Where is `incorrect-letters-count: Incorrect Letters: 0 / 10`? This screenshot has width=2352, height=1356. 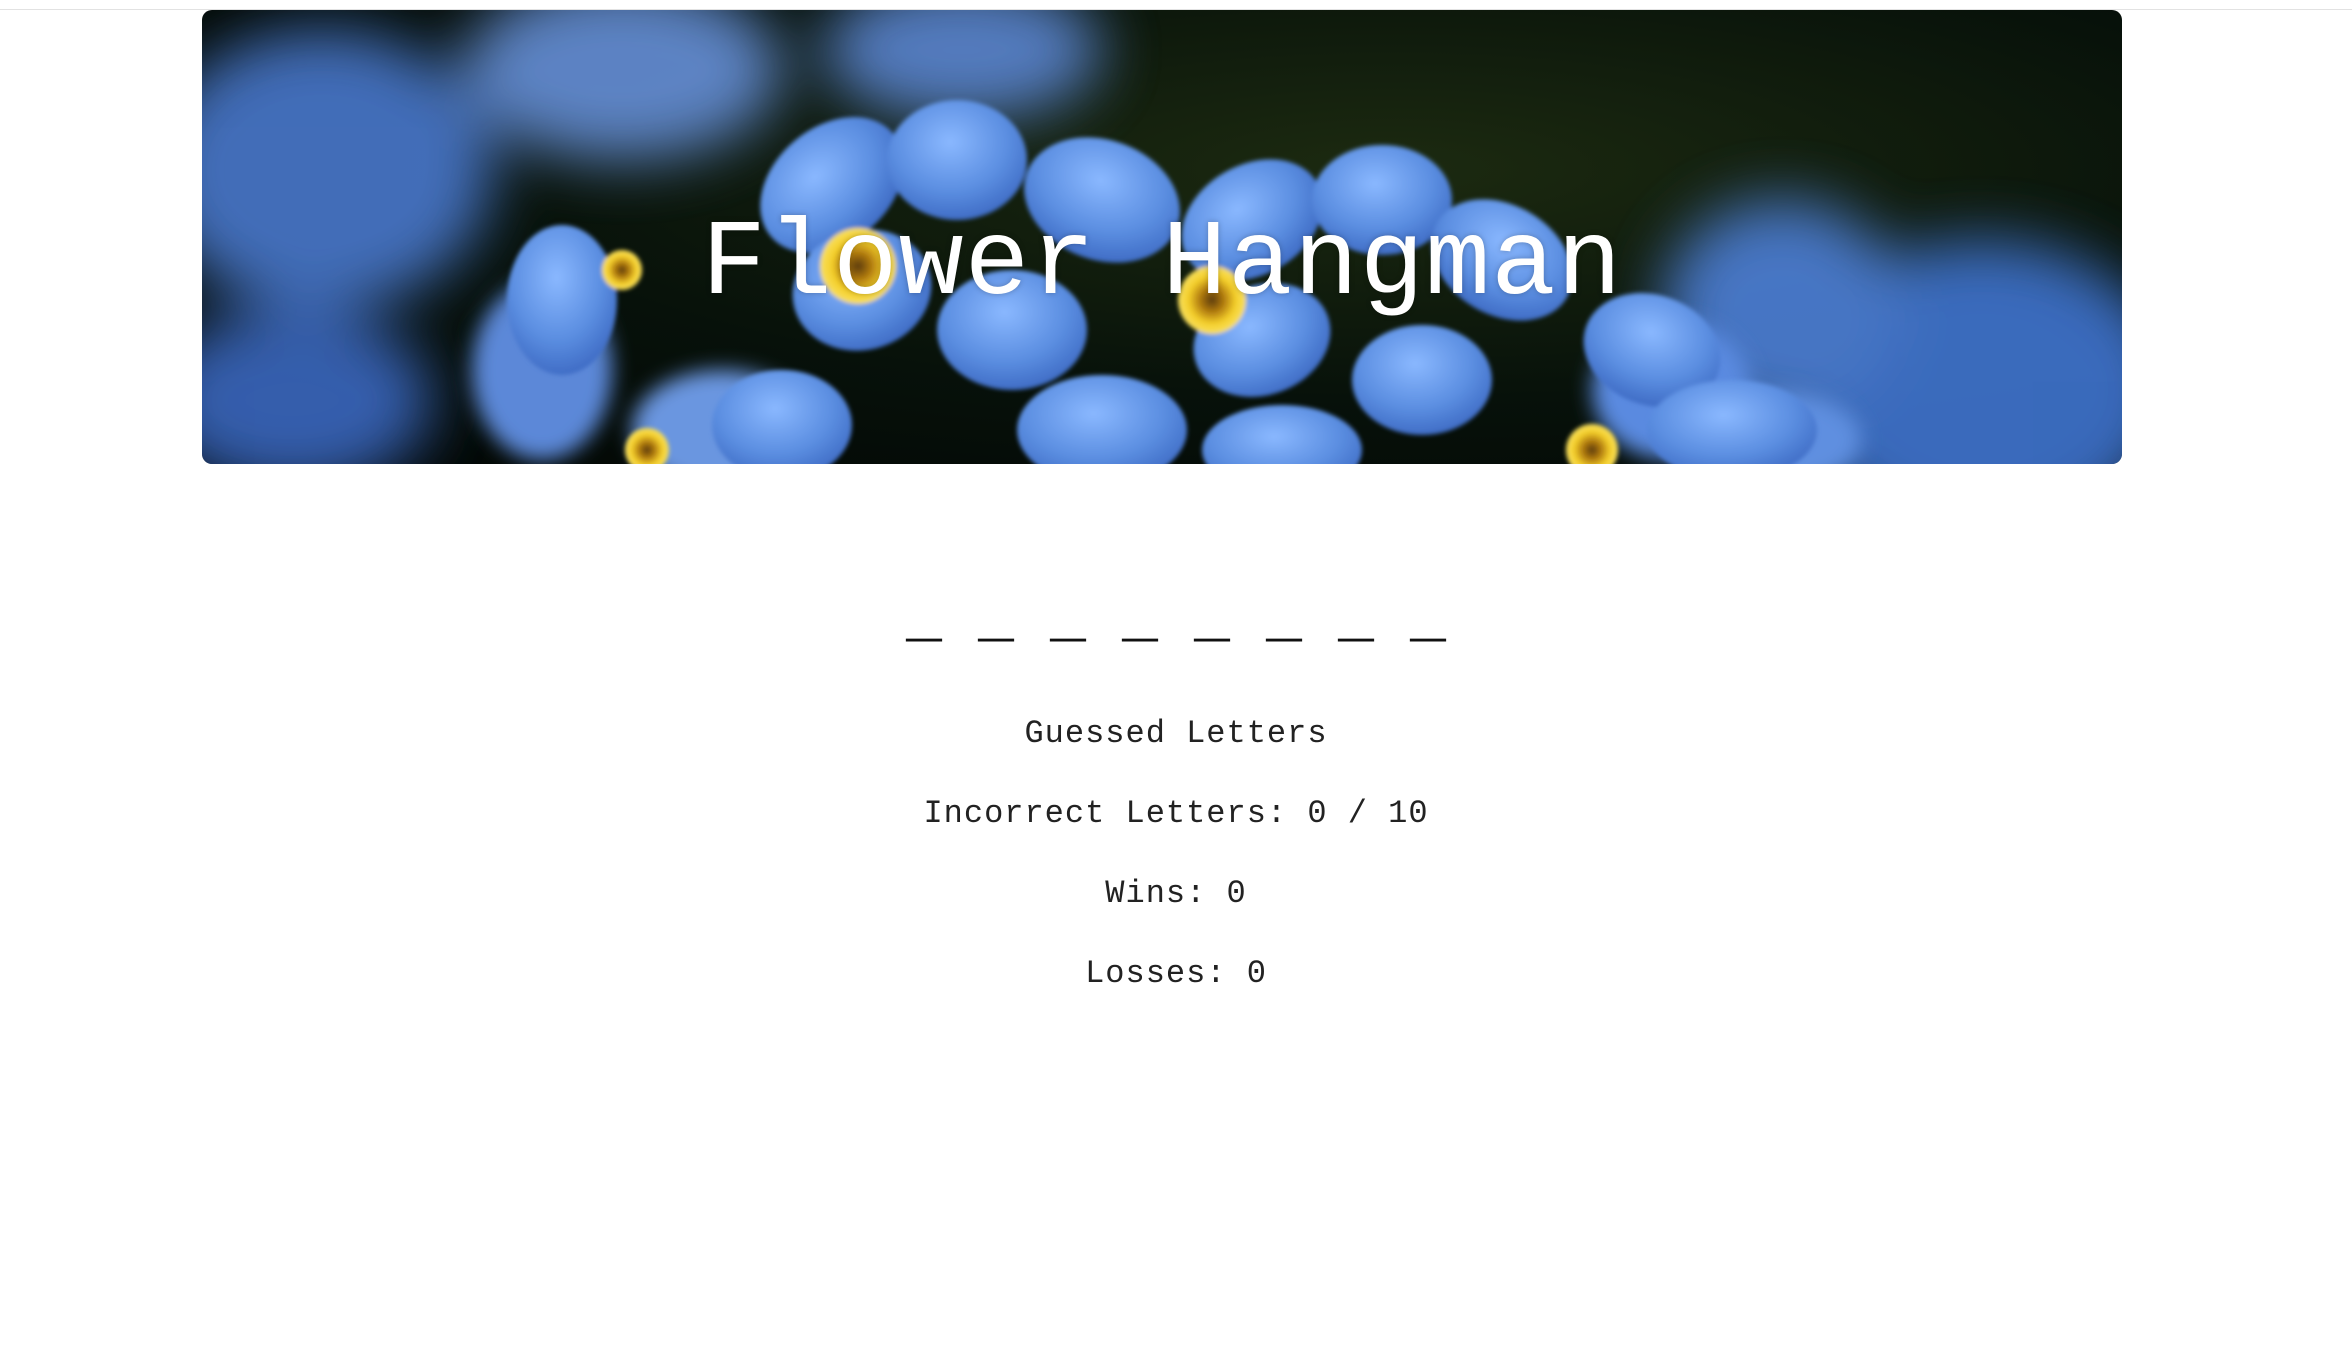 incorrect-letters-count: Incorrect Letters: 0 / 10 is located at coordinates (1176, 813).